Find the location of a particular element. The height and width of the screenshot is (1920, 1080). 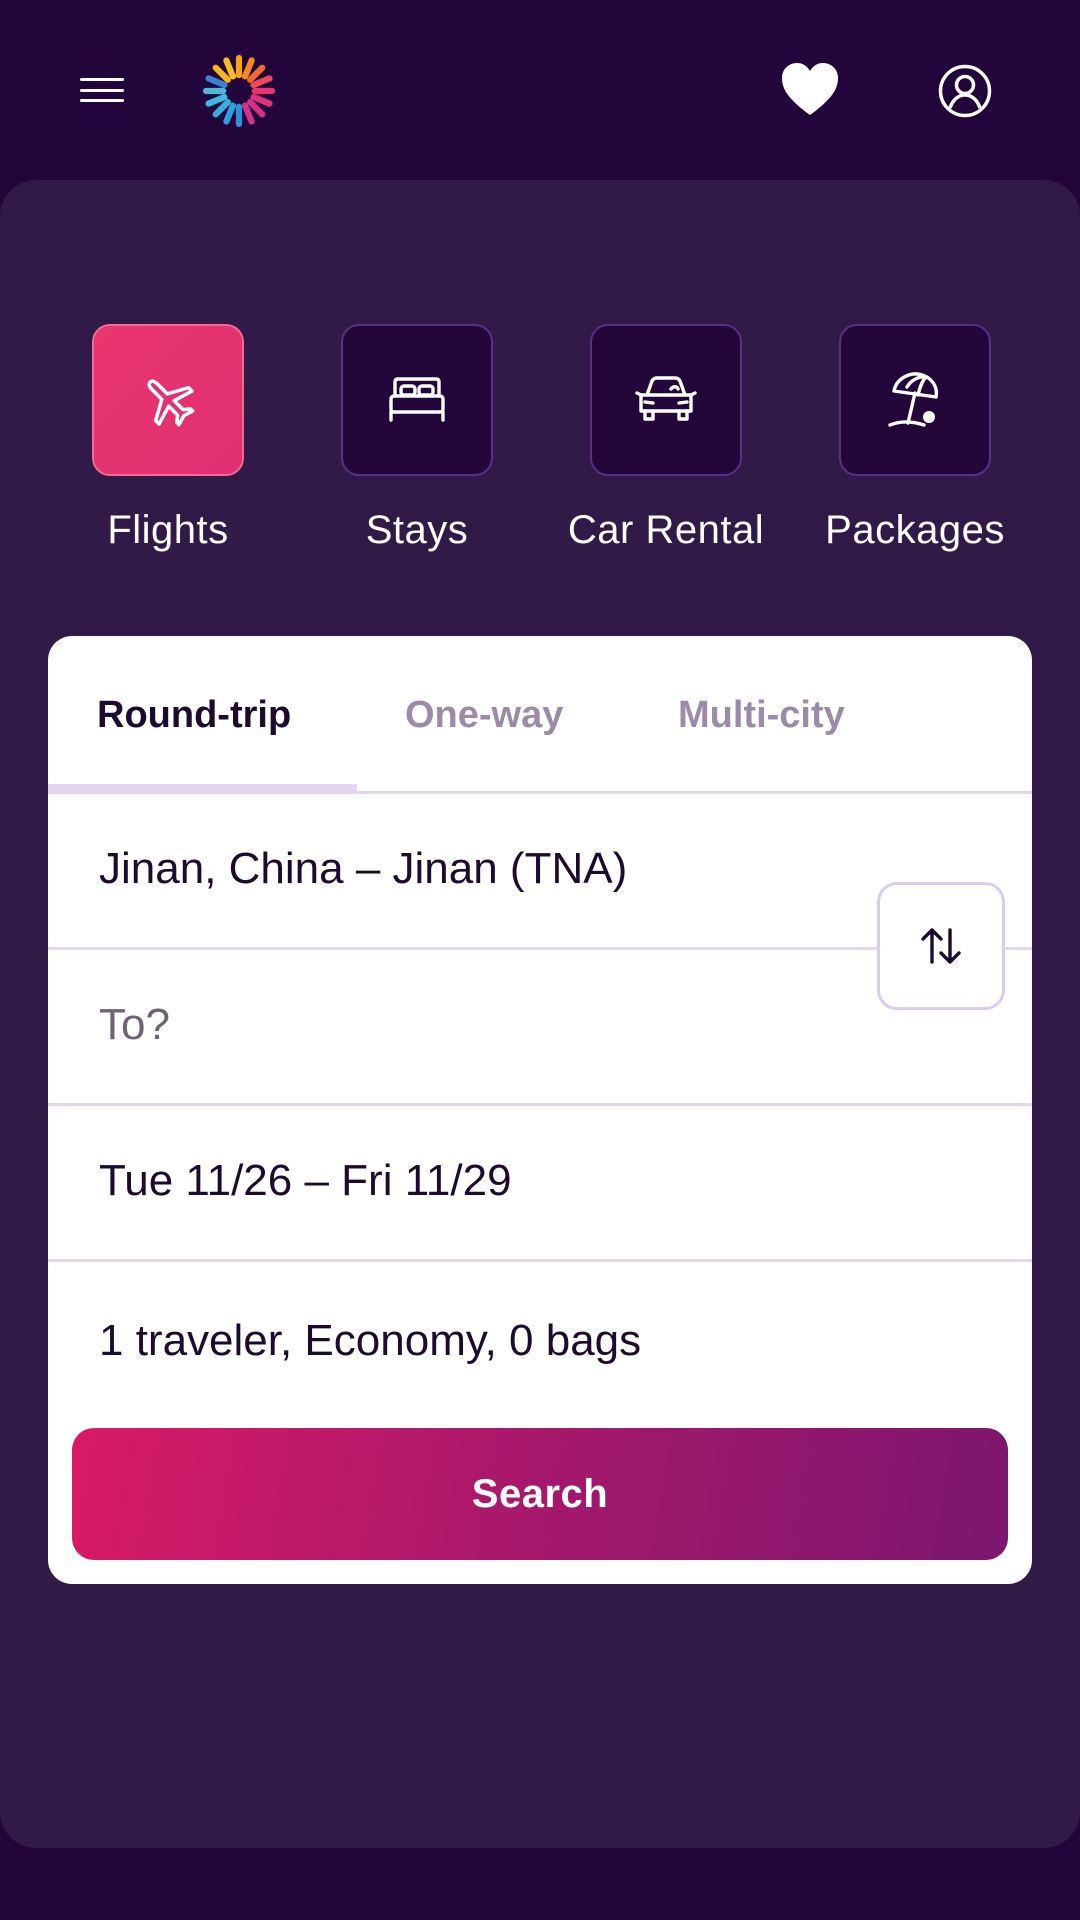

category-stays: Stays is located at coordinates (417, 438).